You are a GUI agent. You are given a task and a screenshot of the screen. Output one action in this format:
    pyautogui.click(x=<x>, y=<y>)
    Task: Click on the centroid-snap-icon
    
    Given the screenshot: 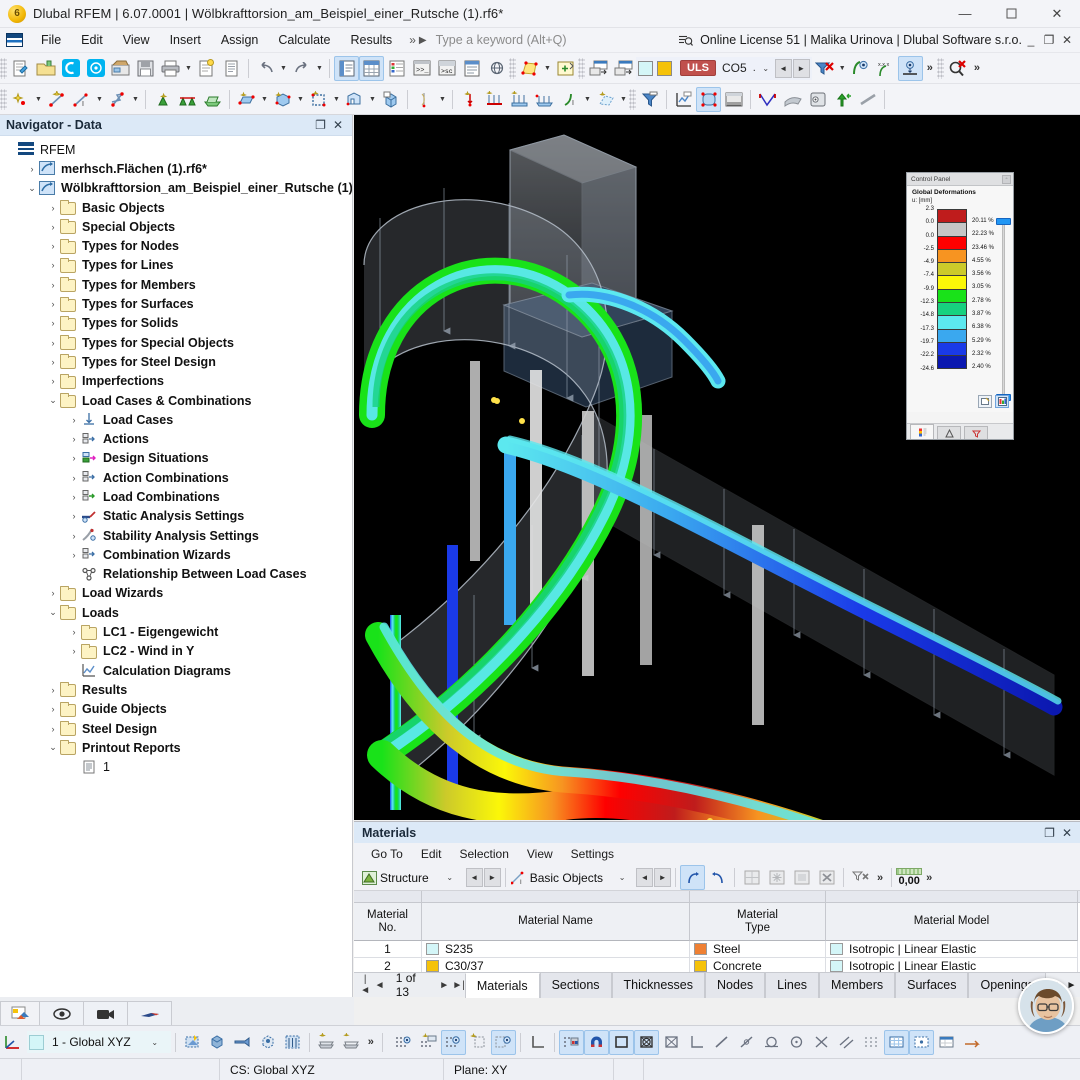 What is the action you would take?
    pyautogui.click(x=646, y=1042)
    